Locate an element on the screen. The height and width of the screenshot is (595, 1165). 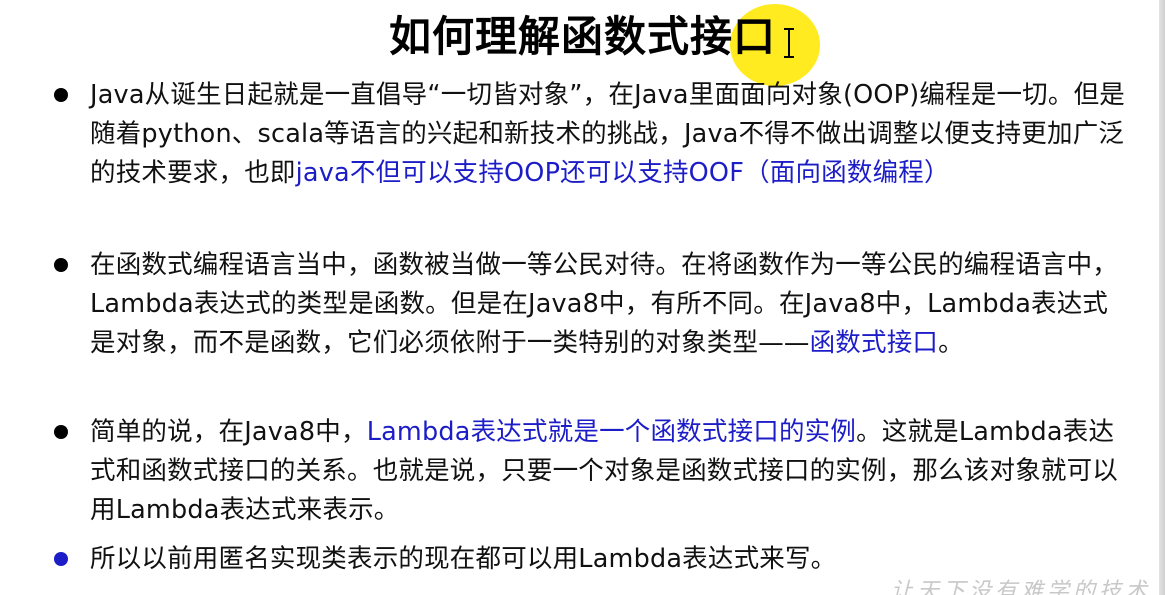
bullet-text-emphasis: Lambda表达式就是一个函数式接口的实例 is located at coordinates (611, 432).